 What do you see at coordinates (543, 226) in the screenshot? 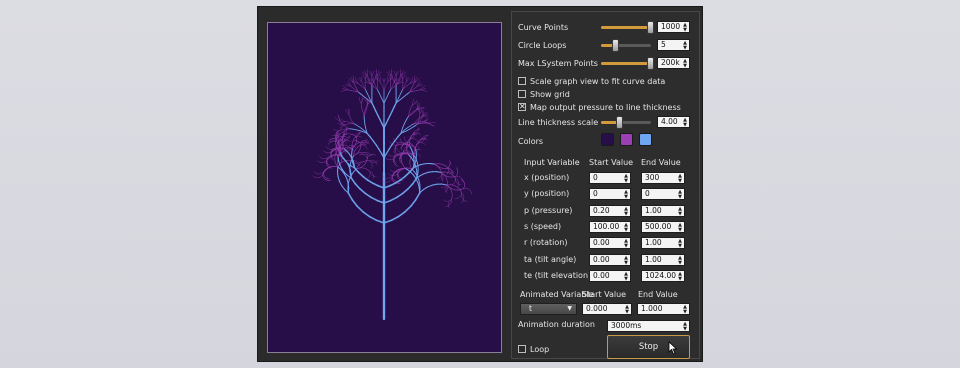
I see `variable-name: s (speed)` at bounding box center [543, 226].